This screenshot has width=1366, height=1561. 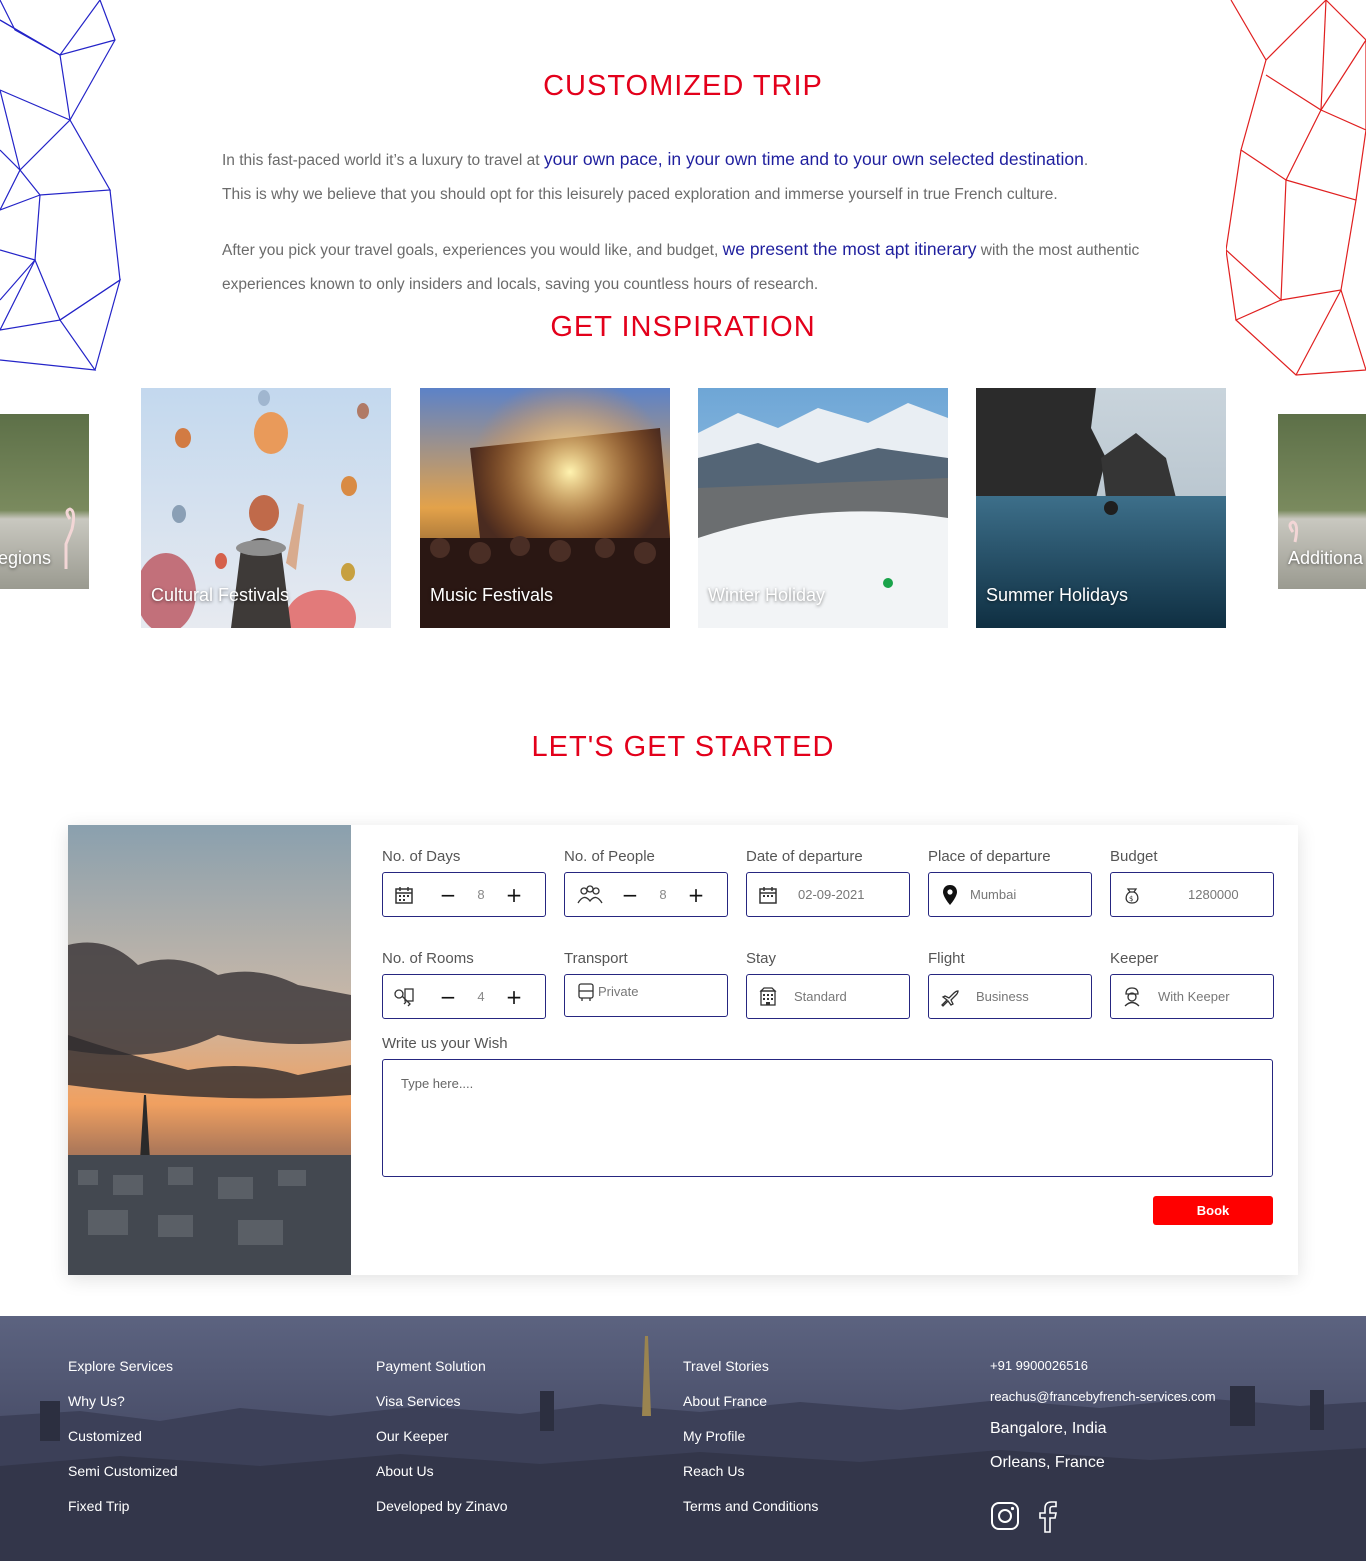 I want to click on footer-link-why-us: Why Us?, so click(x=123, y=1408).